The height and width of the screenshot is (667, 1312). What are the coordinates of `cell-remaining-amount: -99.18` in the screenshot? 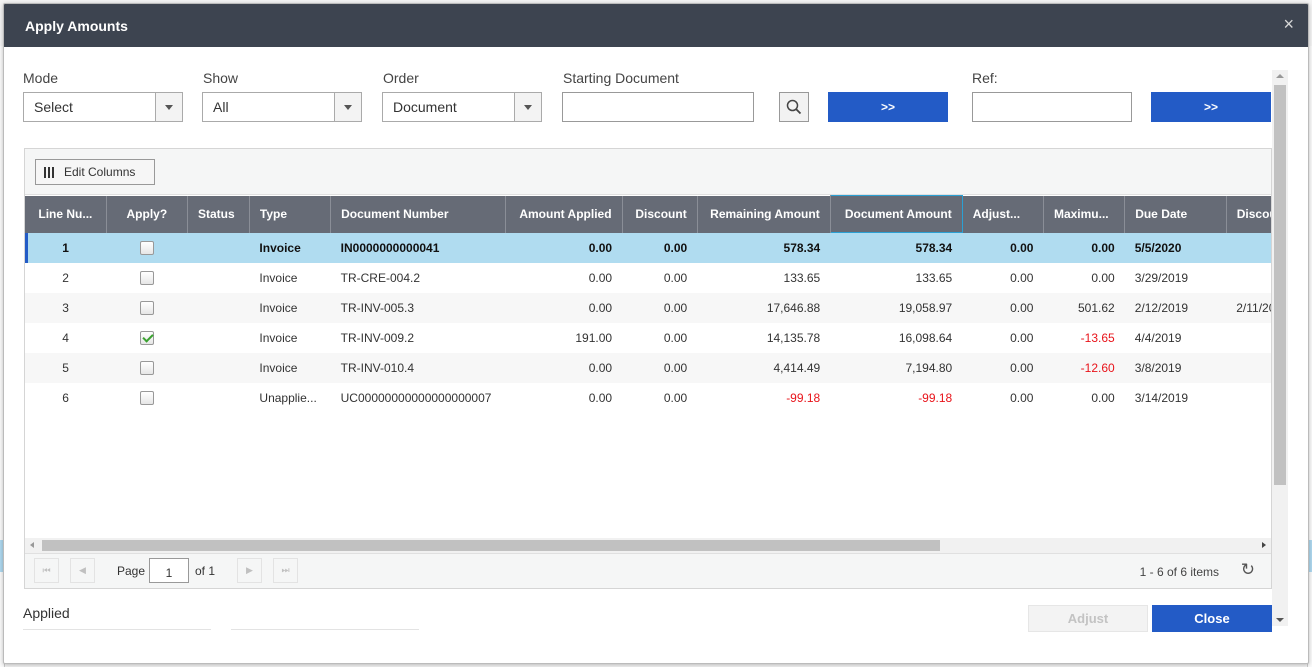 It's located at (763, 398).